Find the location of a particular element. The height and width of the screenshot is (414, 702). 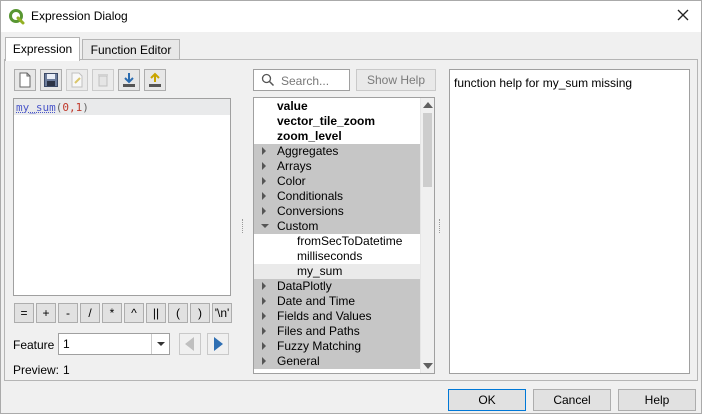

import-icon is located at coordinates (129, 80).